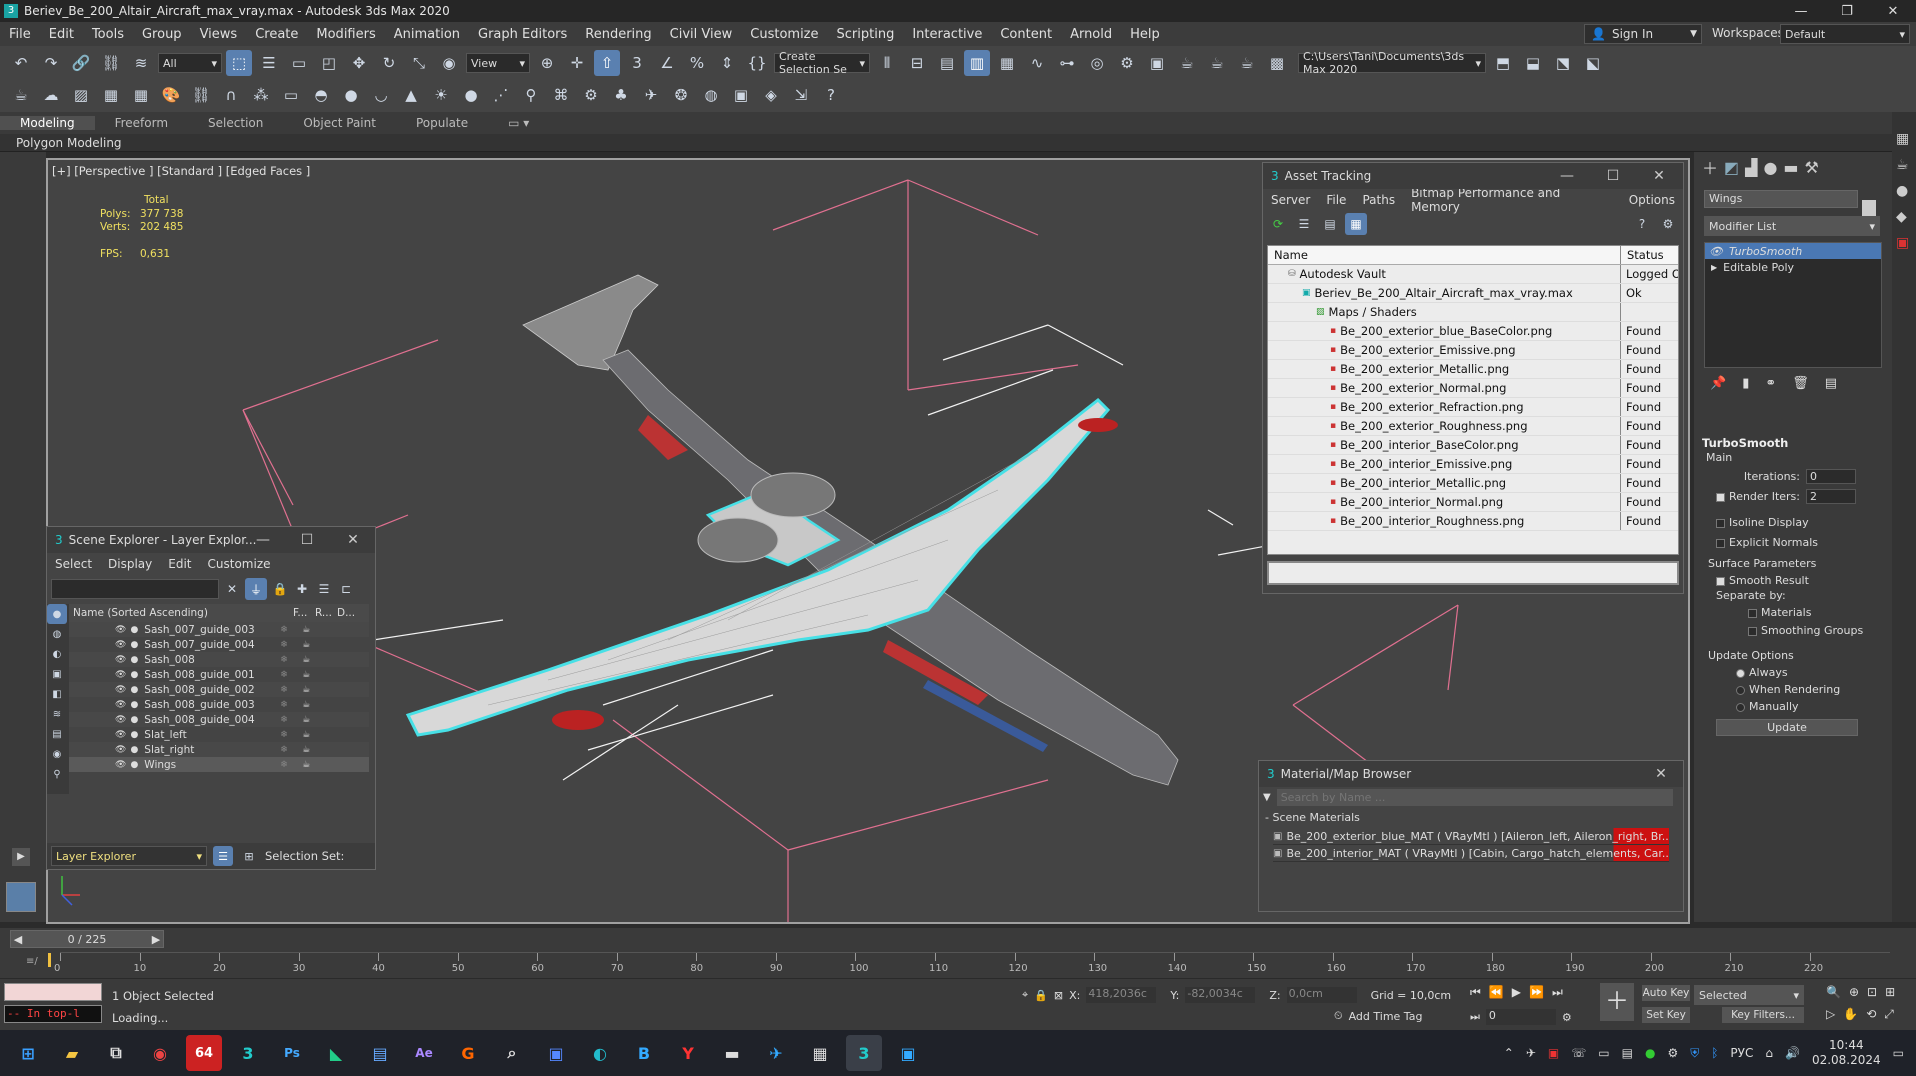 The image size is (1916, 1076). I want to click on sun-icon: ☀, so click(441, 95).